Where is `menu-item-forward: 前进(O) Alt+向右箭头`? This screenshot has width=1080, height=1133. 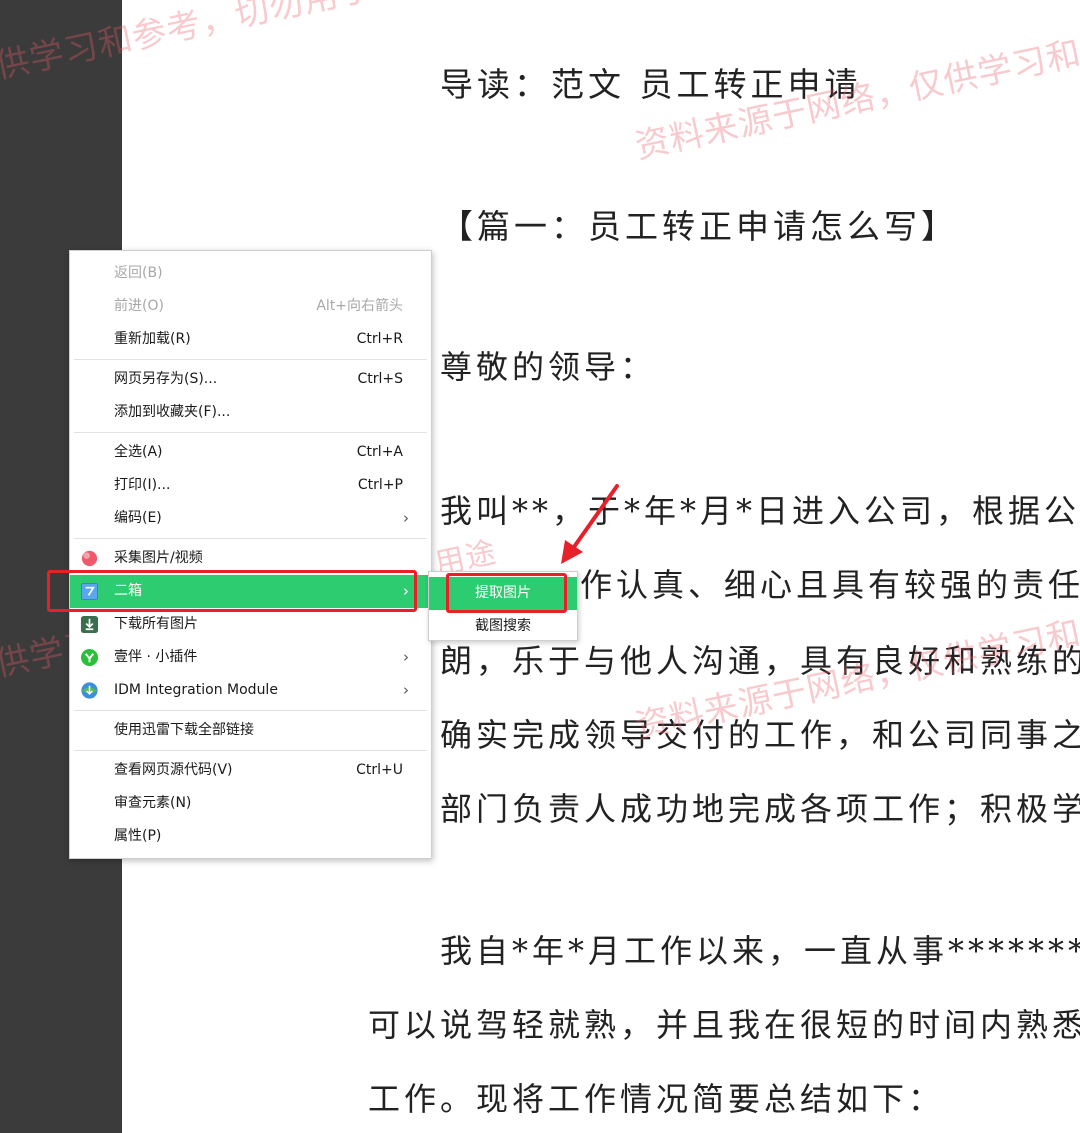 menu-item-forward: 前进(O) Alt+向右箭头 is located at coordinates (250, 306).